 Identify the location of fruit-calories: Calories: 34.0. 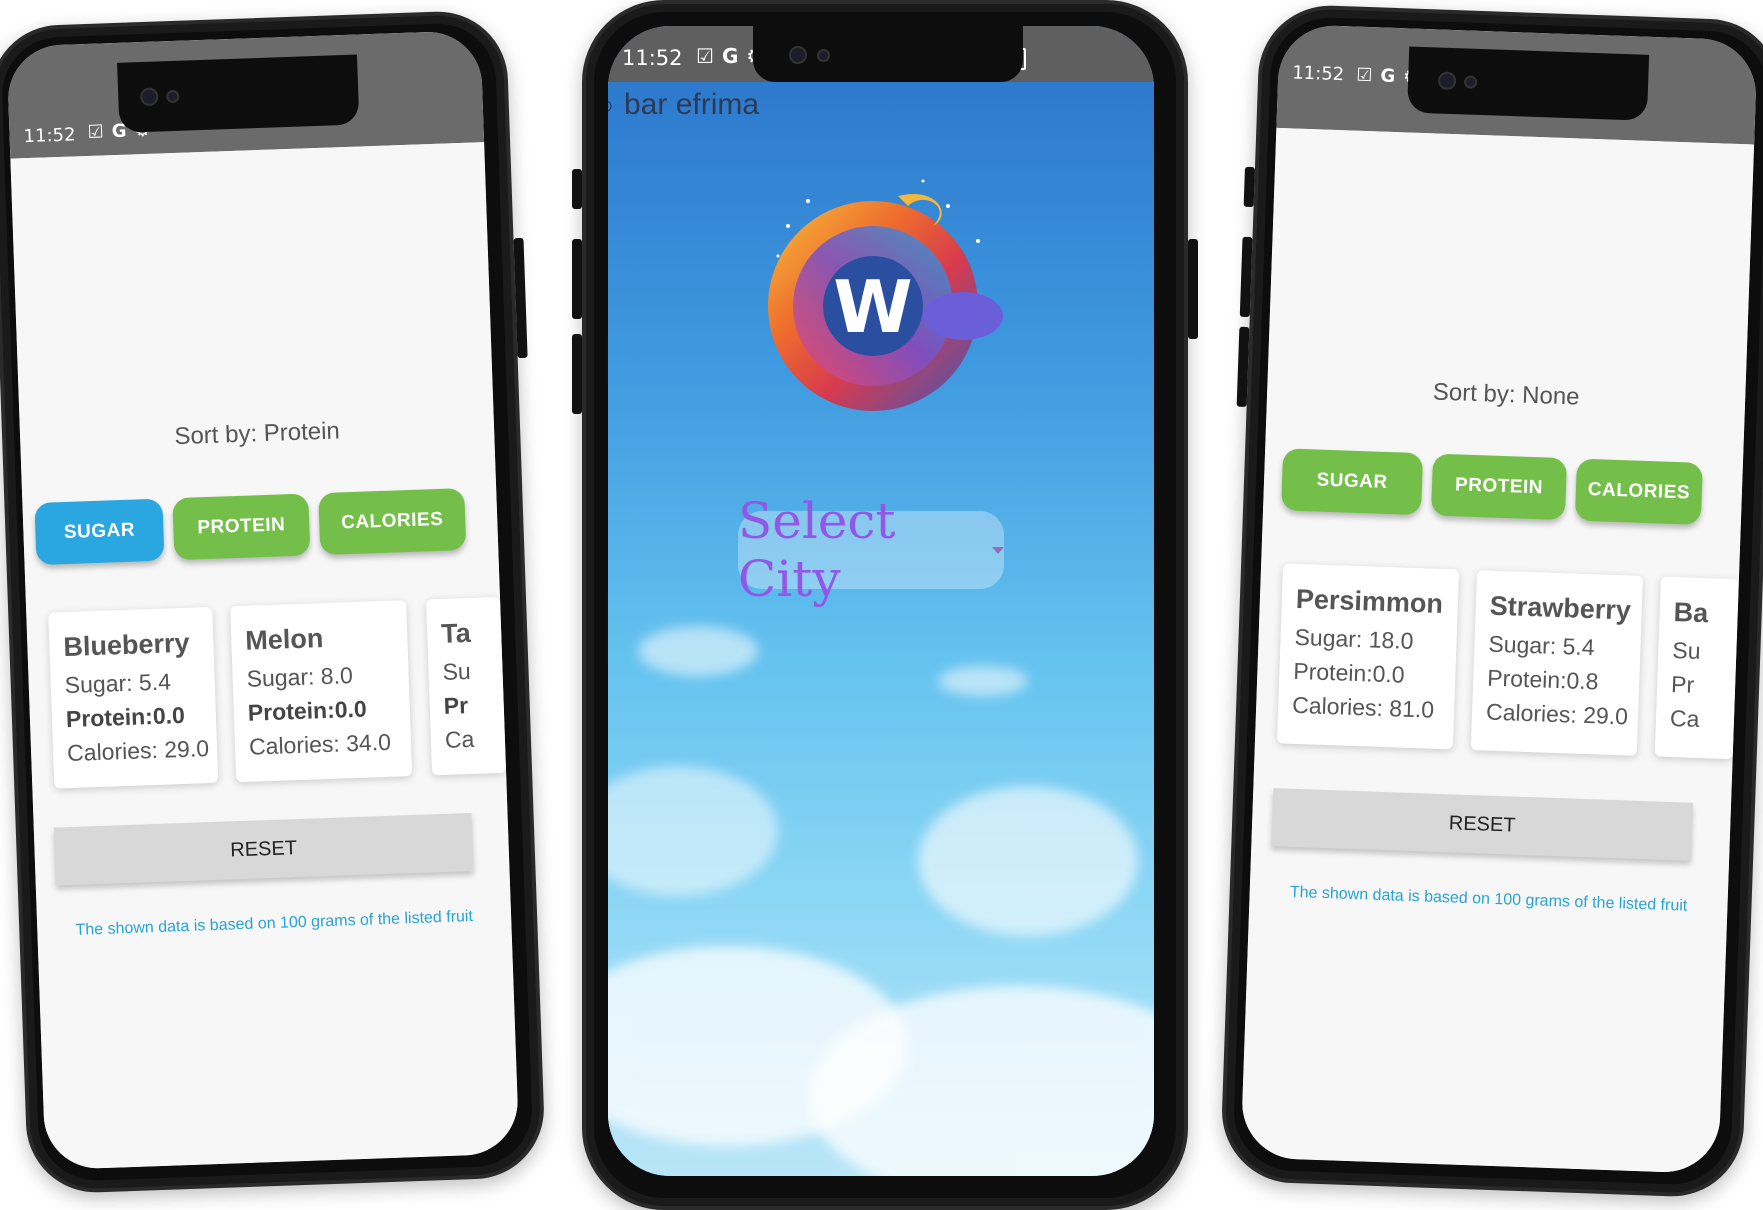
(320, 744).